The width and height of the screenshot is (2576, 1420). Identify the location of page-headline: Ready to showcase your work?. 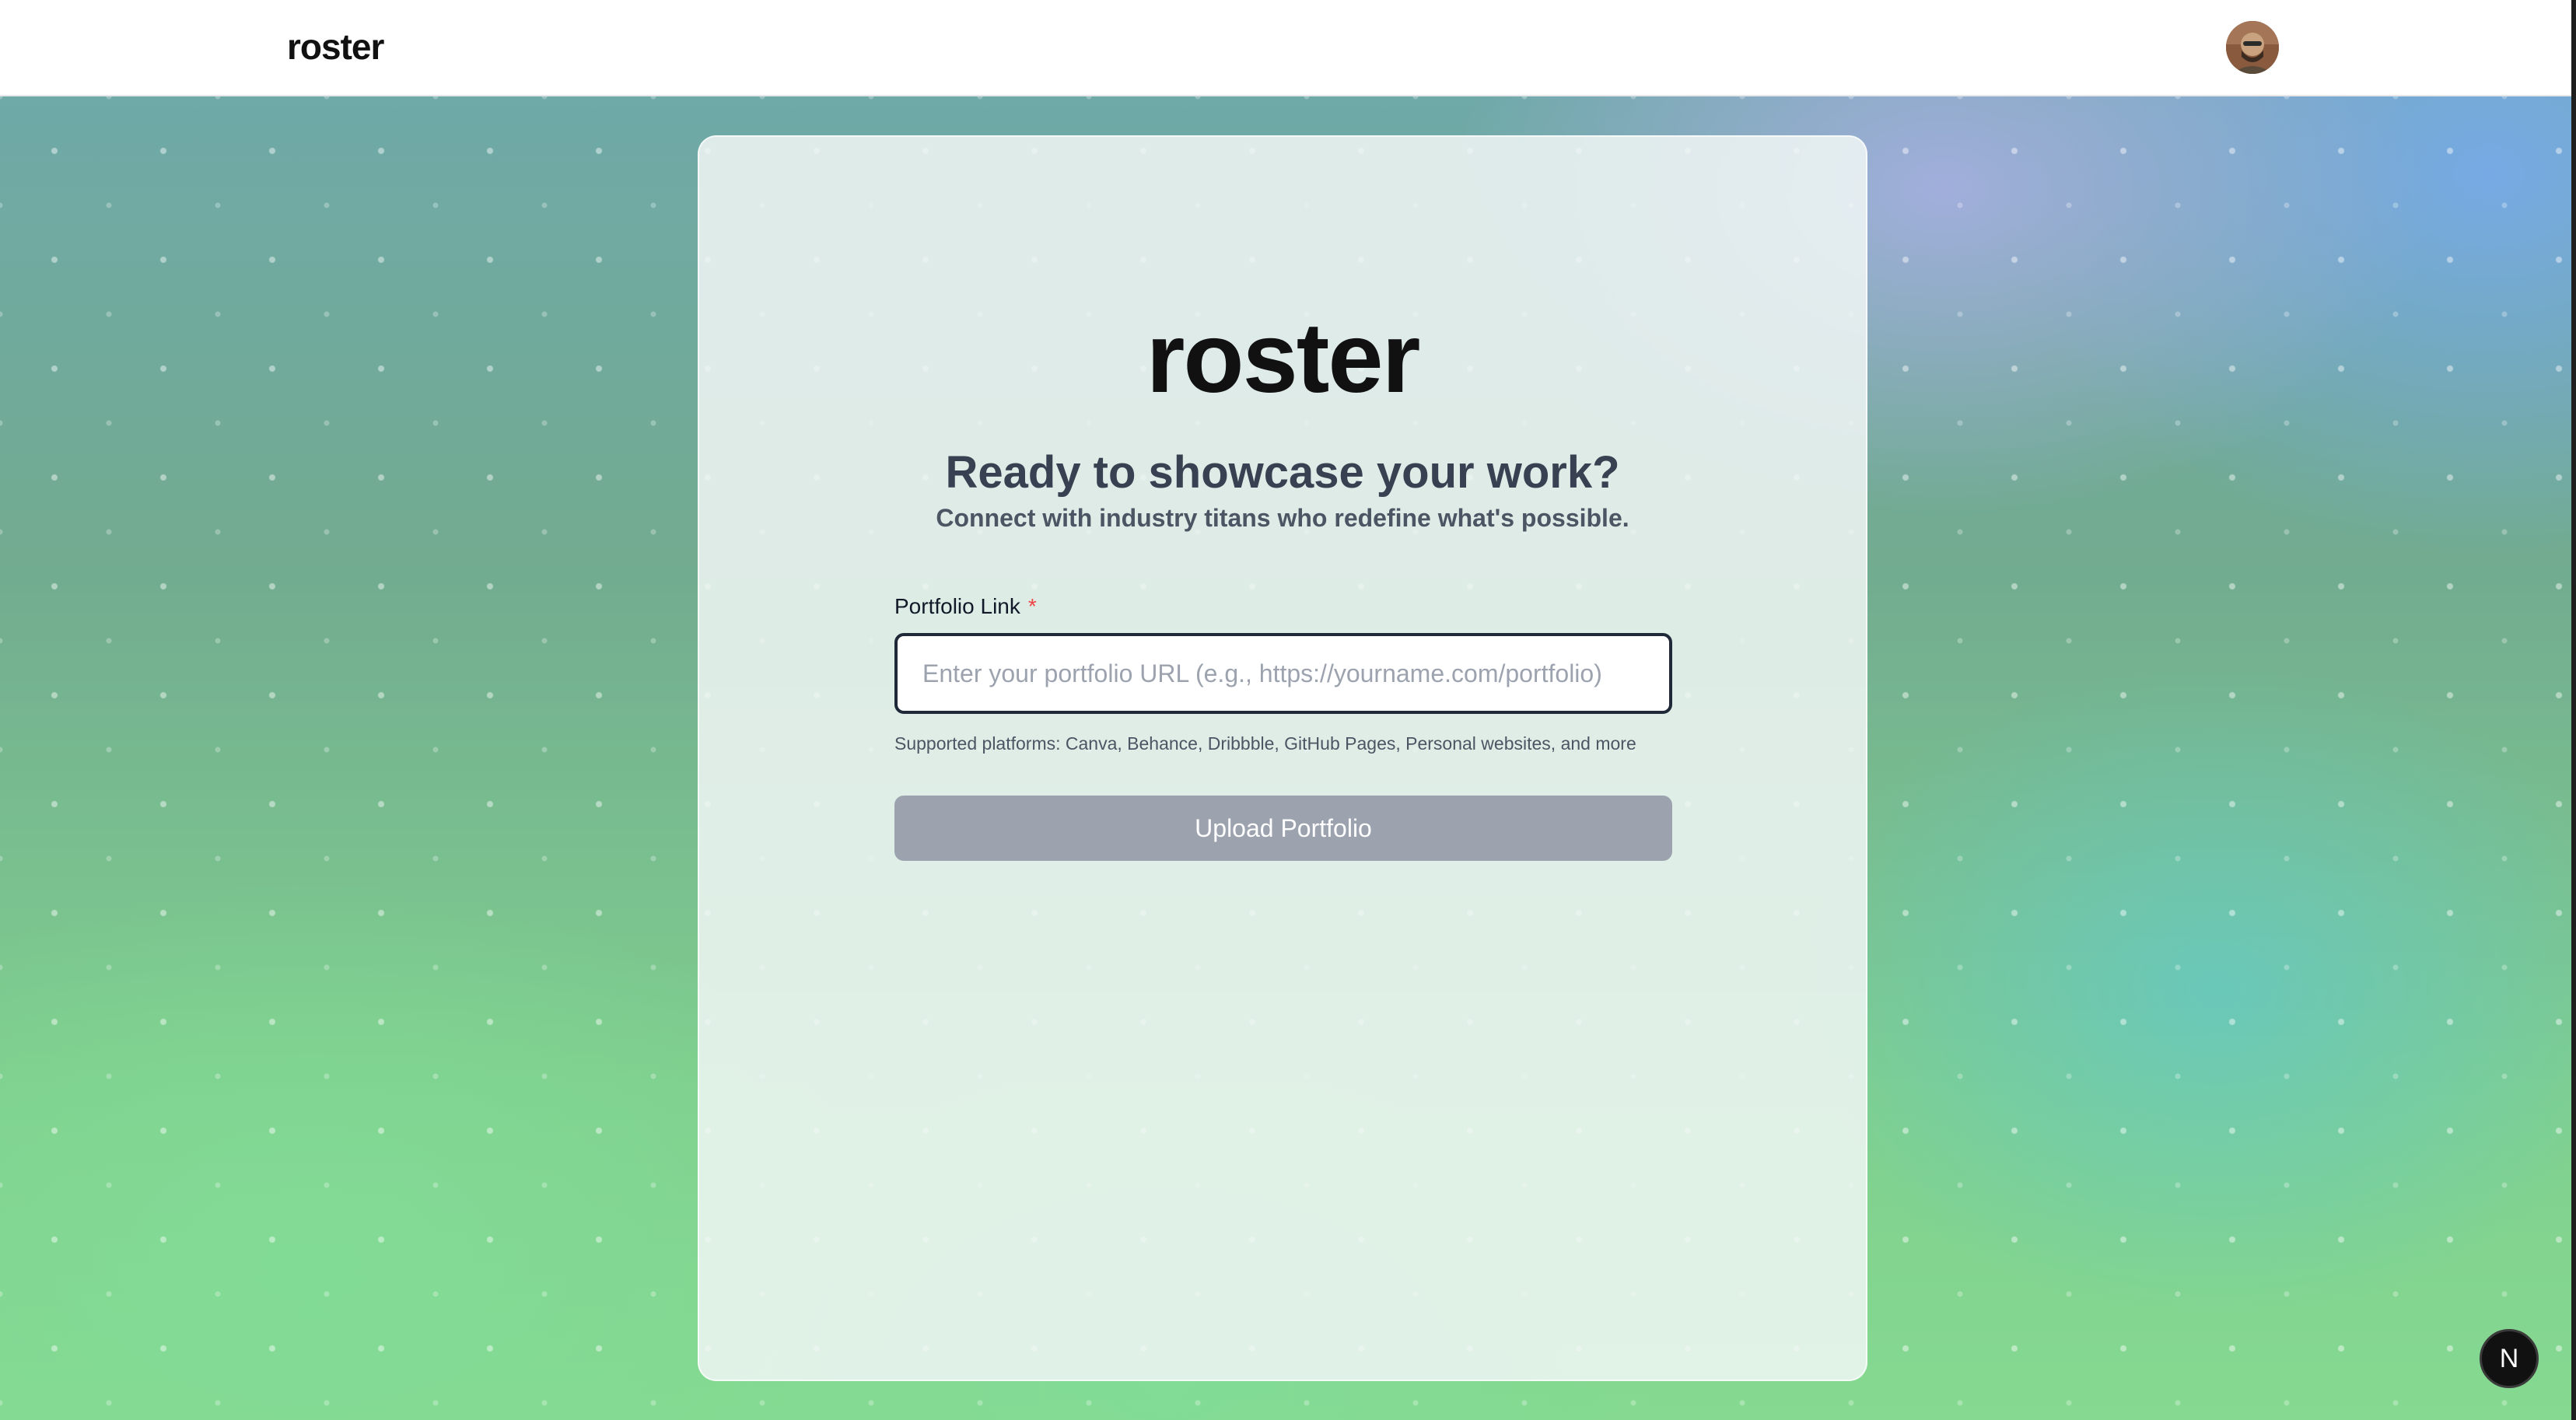
(1283, 473).